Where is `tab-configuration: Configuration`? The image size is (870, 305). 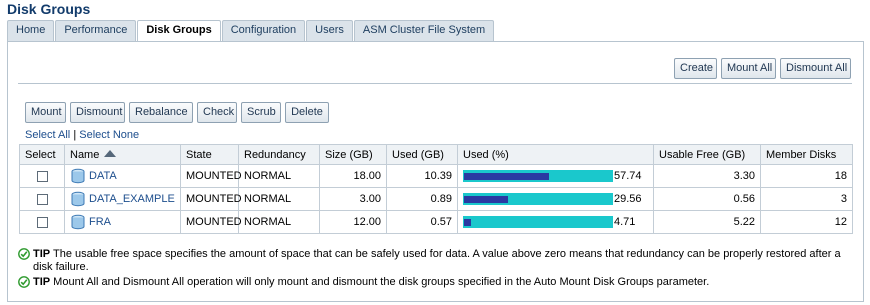 tab-configuration: Configuration is located at coordinates (263, 30).